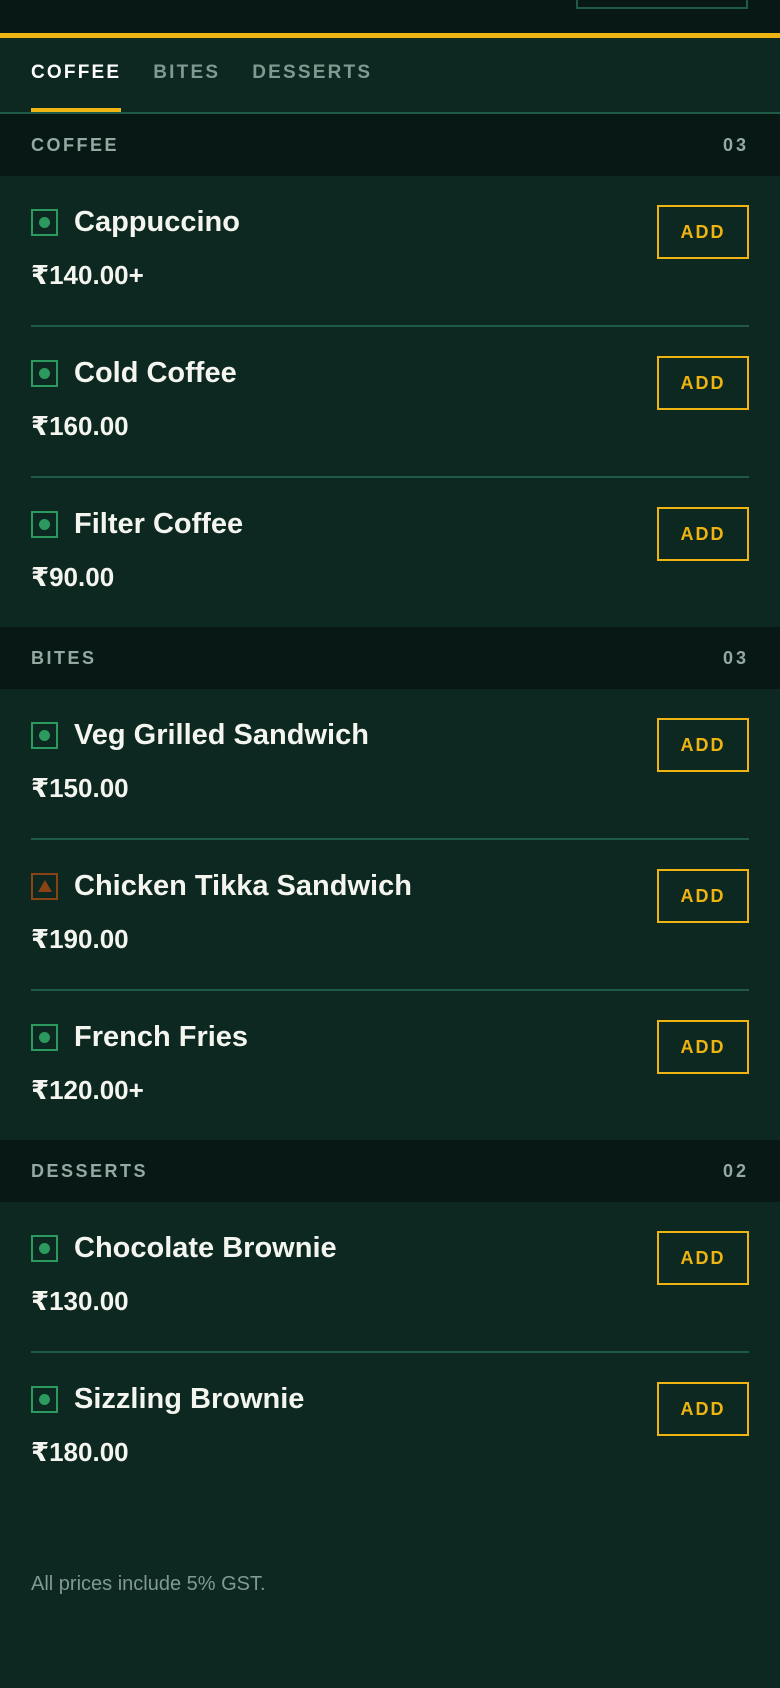 This screenshot has width=780, height=1688. I want to click on menu-item: Chicken Tikka Sandwich ₹190.00 ADD, so click(390, 915).